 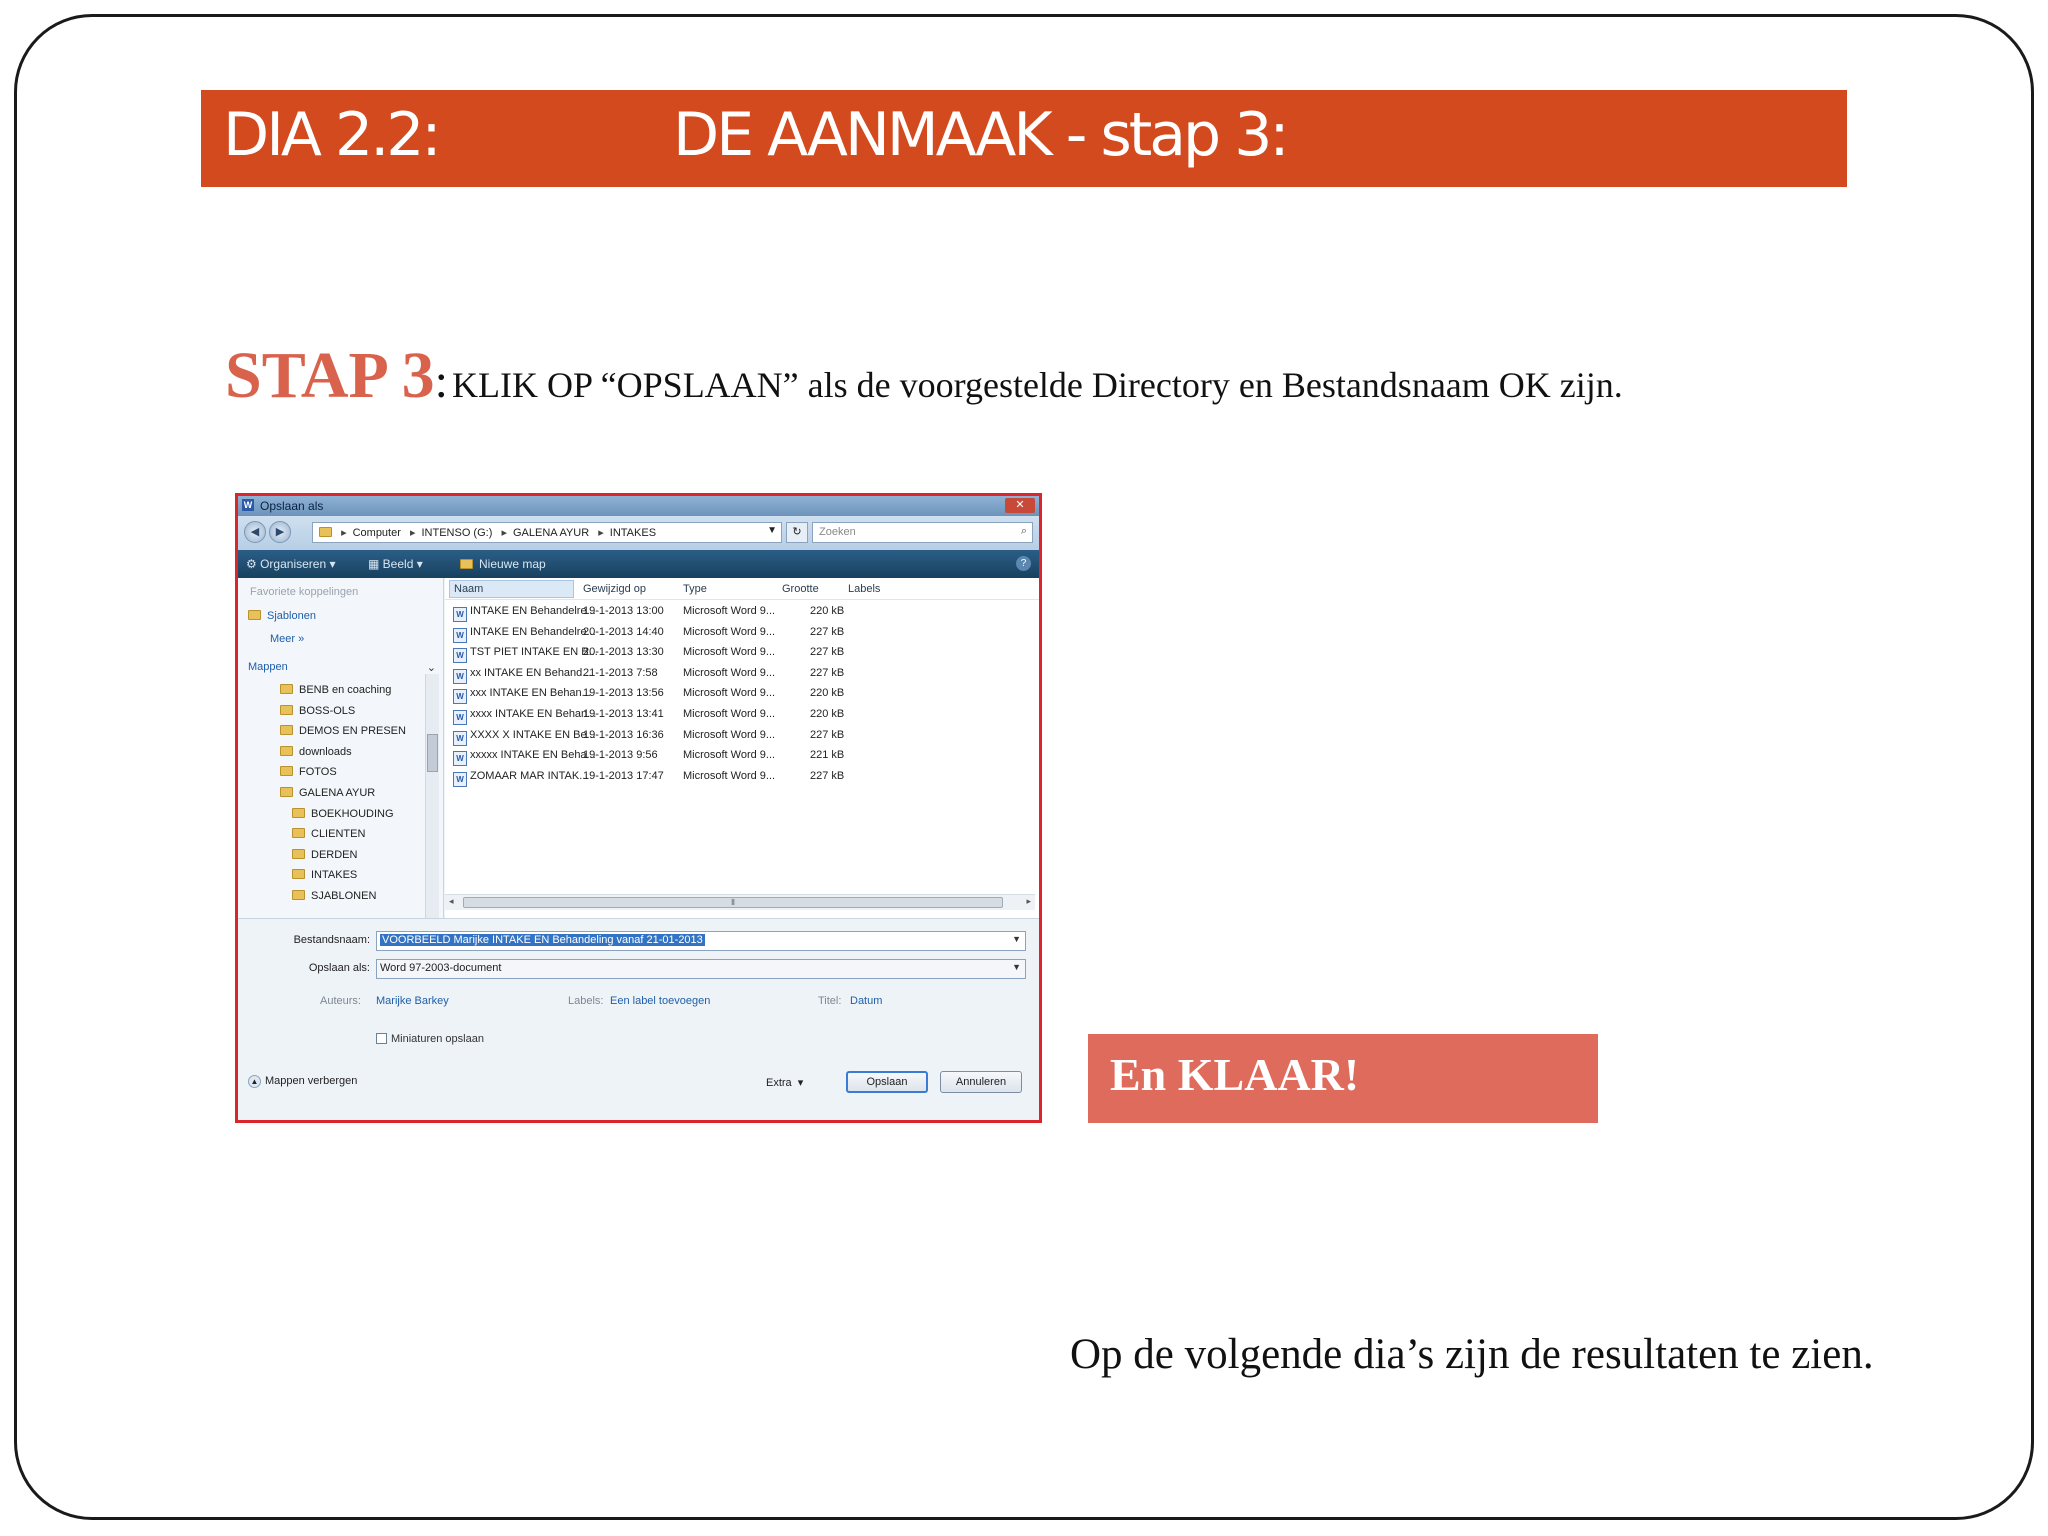 What do you see at coordinates (334, 896) in the screenshot?
I see `folder-tree-item: SJABLONEN` at bounding box center [334, 896].